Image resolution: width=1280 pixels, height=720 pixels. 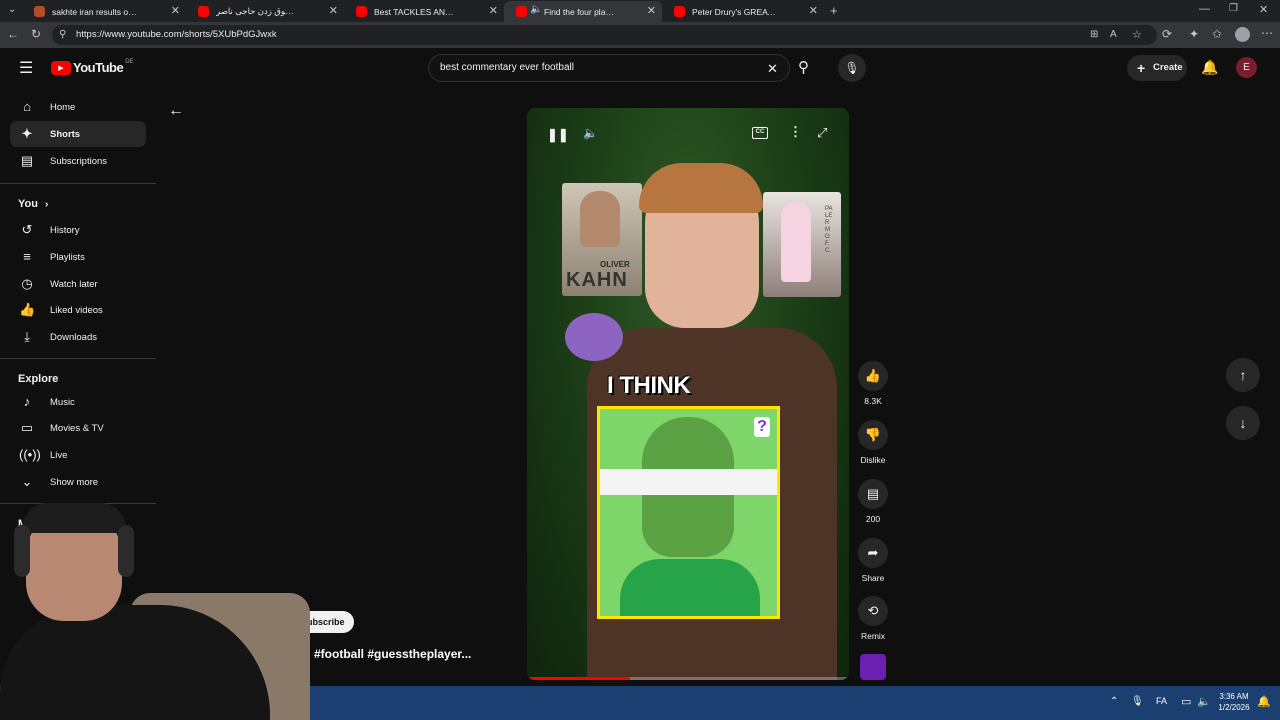 I want to click on account-avatar: E, so click(x=1246, y=67).